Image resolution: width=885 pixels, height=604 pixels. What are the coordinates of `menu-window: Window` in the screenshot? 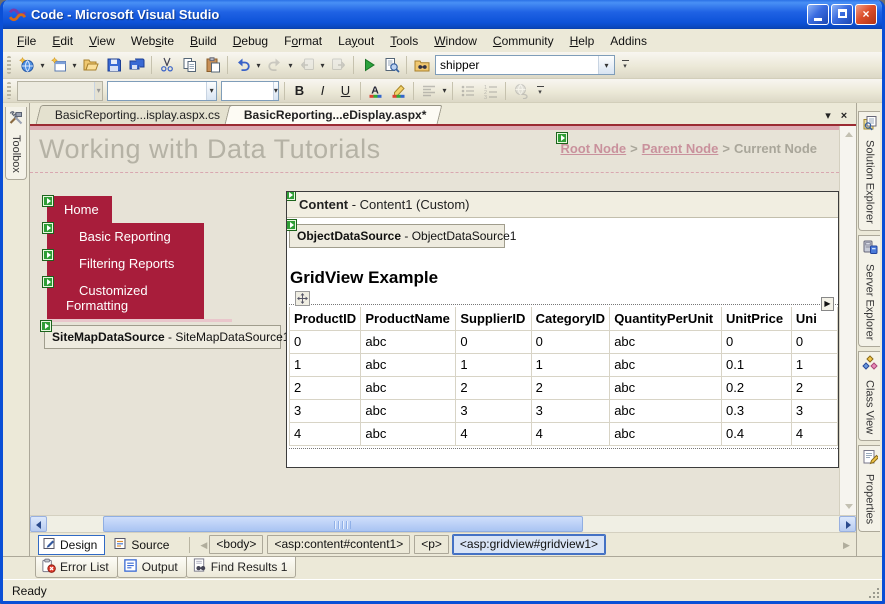 It's located at (455, 41).